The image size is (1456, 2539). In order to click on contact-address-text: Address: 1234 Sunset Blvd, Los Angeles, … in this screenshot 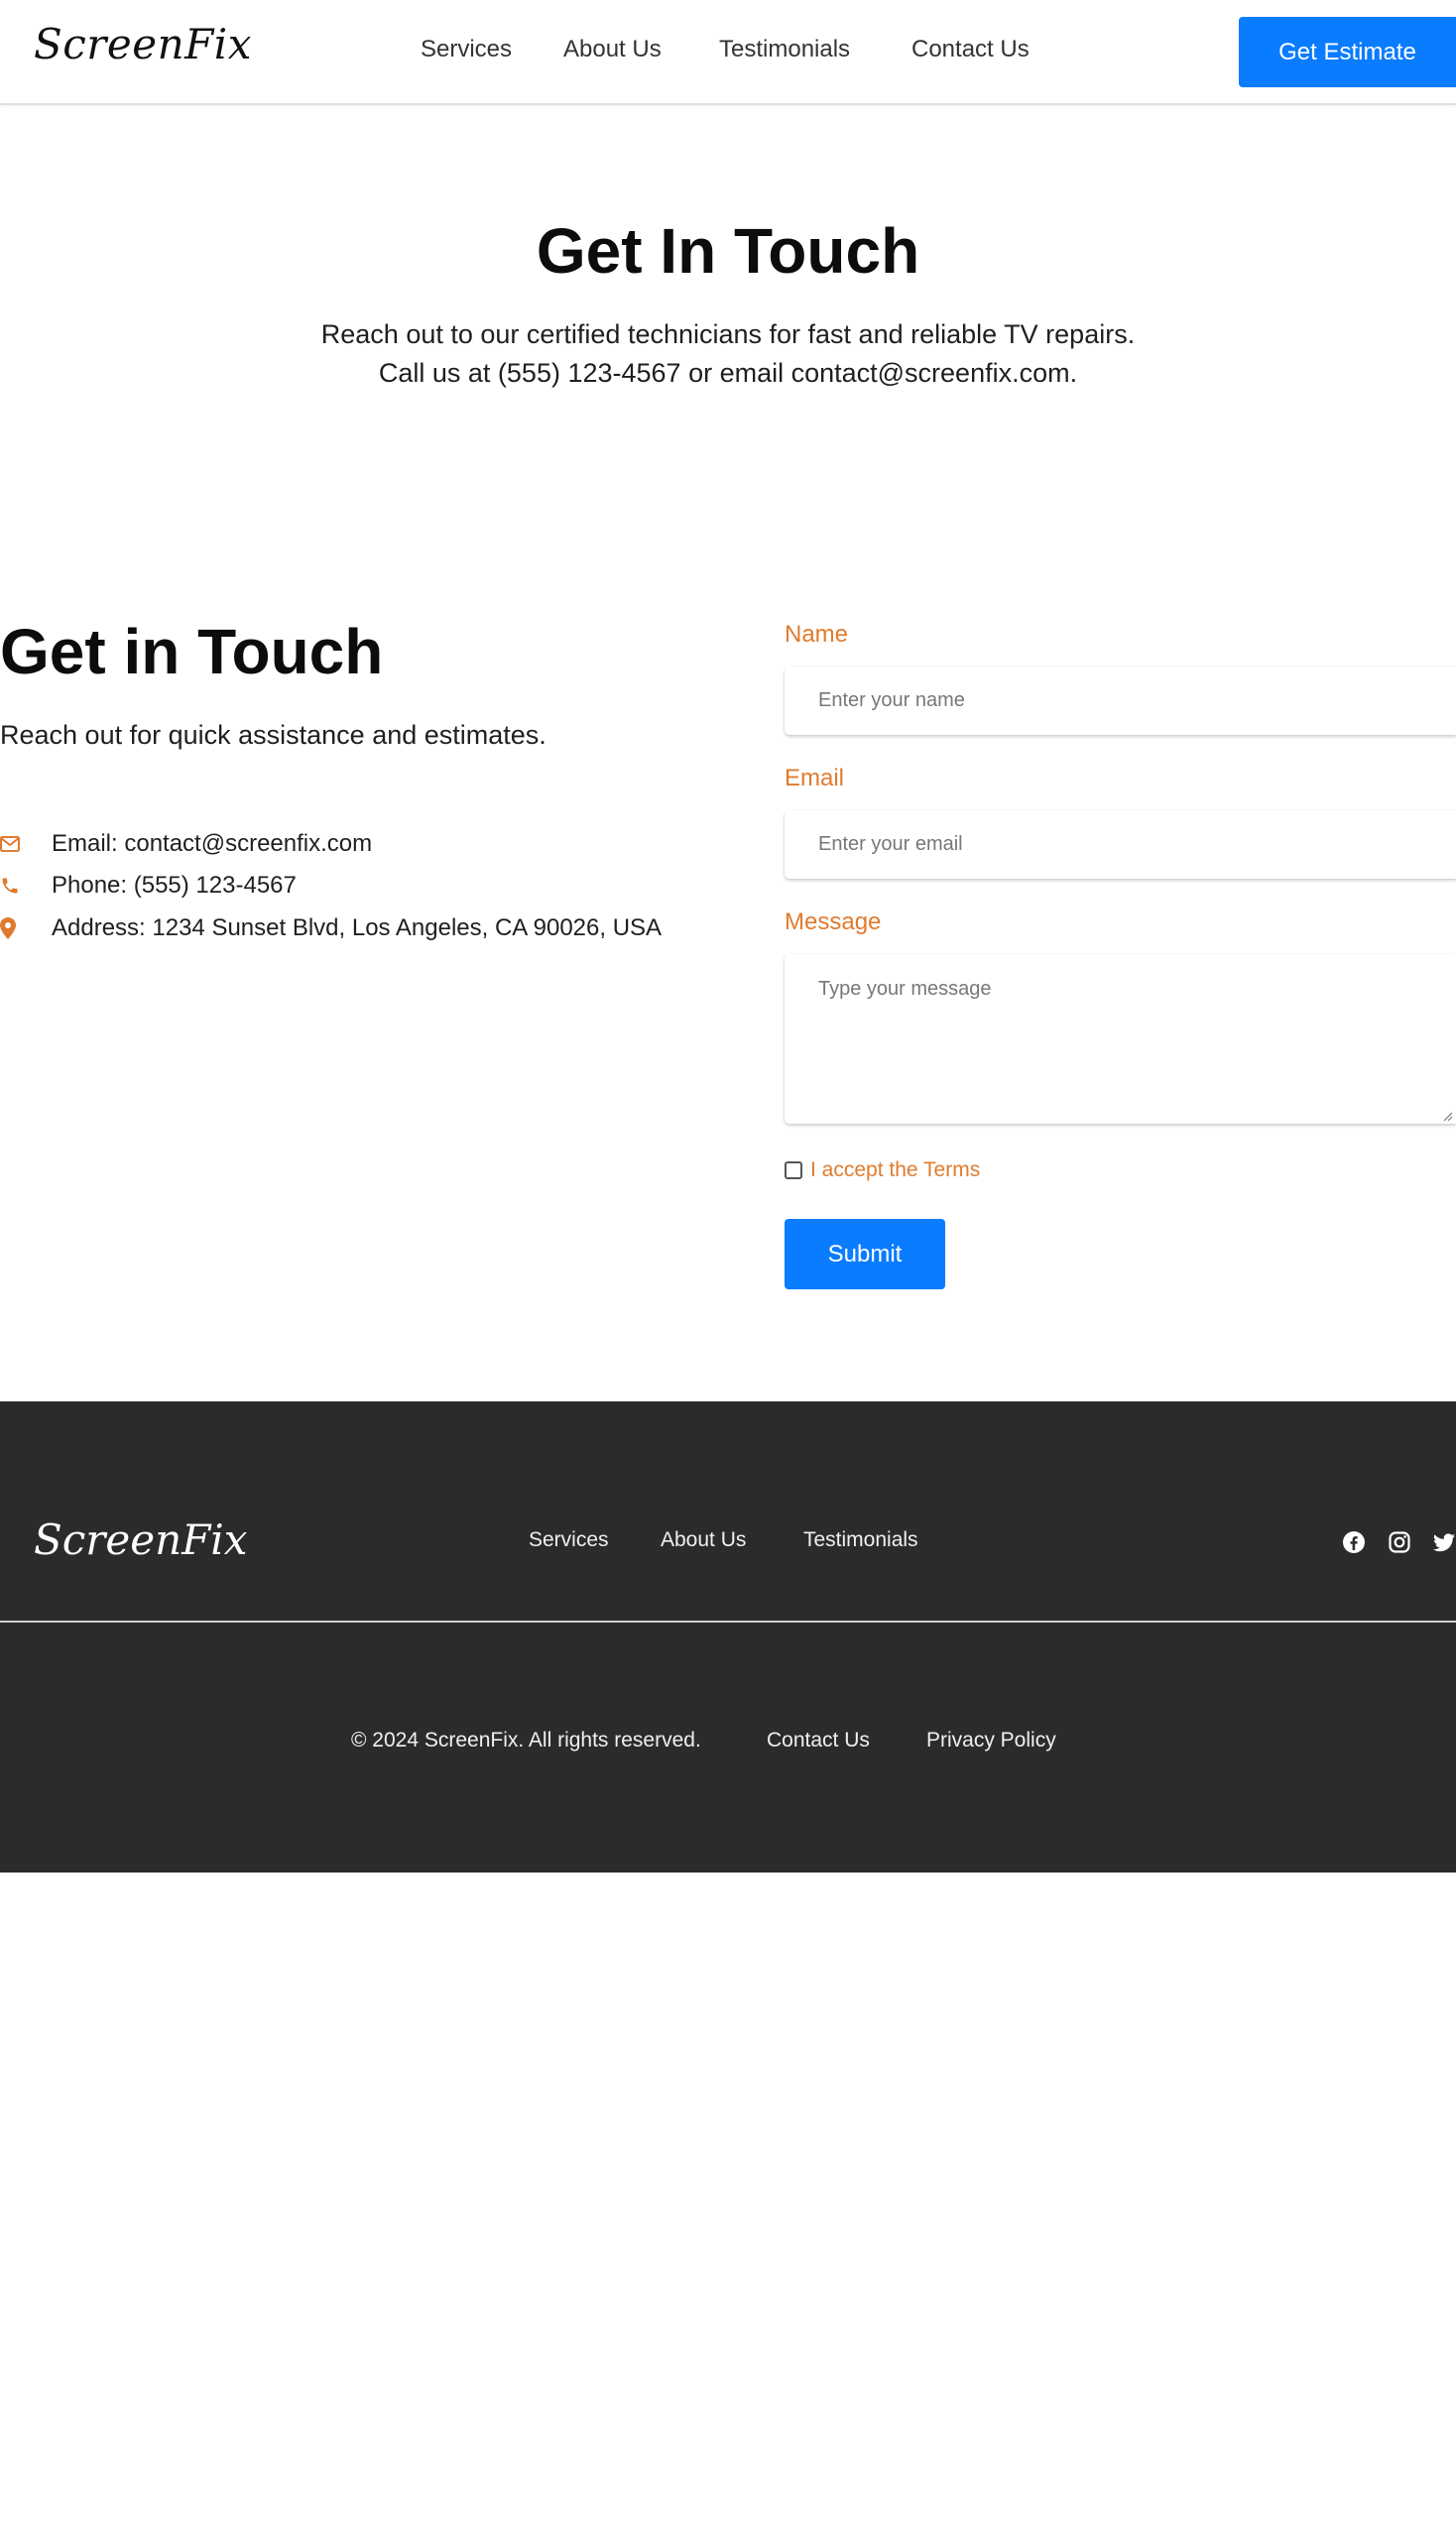, I will do `click(357, 928)`.